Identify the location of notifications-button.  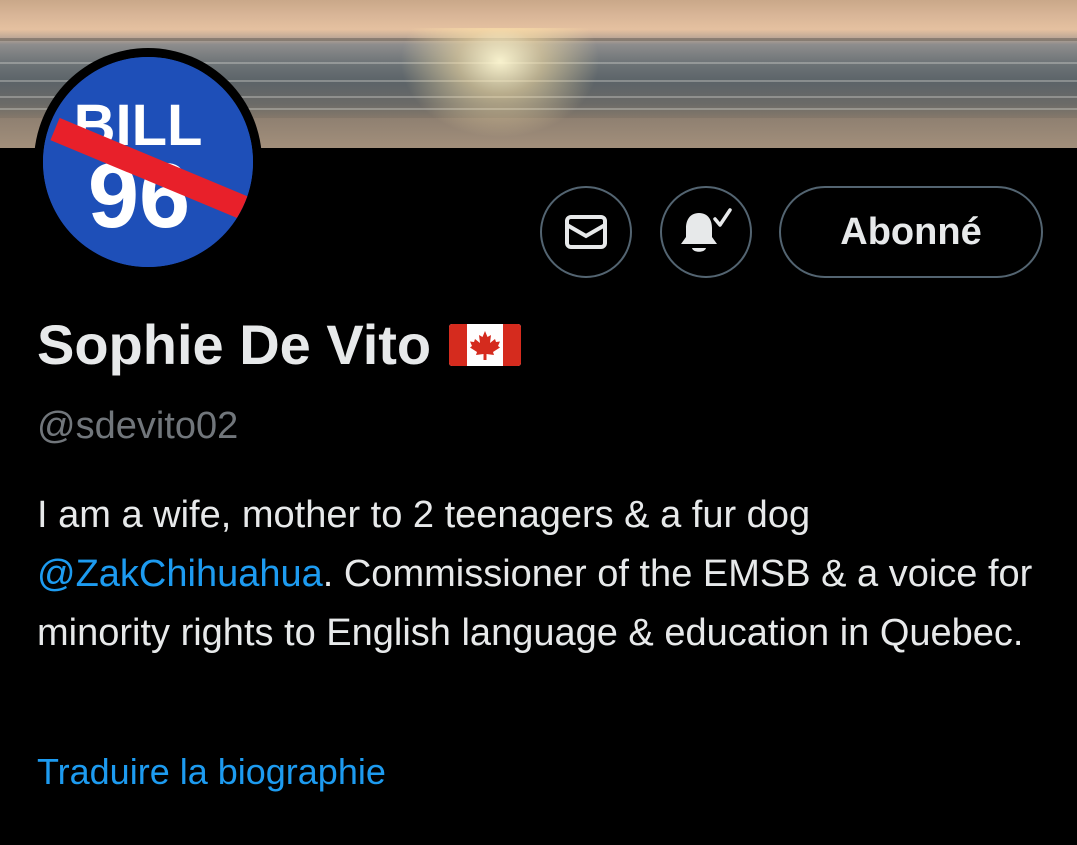
(706, 232).